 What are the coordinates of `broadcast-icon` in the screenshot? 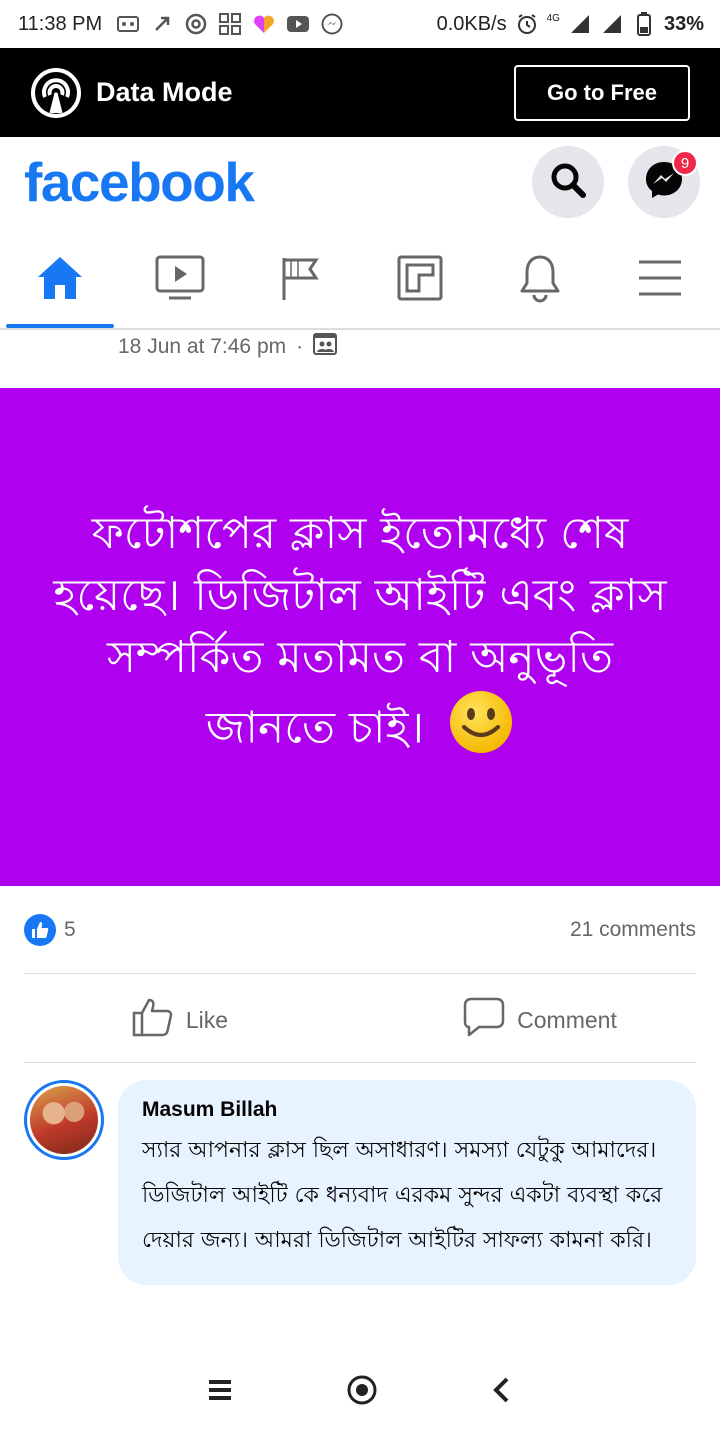 It's located at (56, 93).